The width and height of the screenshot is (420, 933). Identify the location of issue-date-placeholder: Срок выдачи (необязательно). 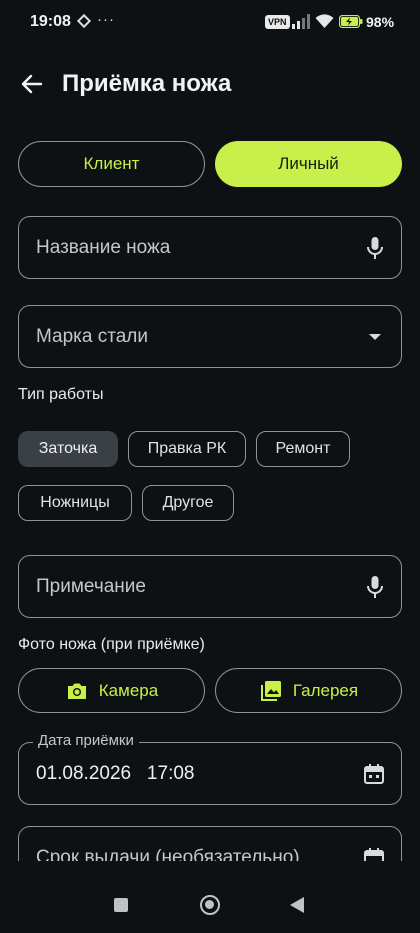
(168, 854).